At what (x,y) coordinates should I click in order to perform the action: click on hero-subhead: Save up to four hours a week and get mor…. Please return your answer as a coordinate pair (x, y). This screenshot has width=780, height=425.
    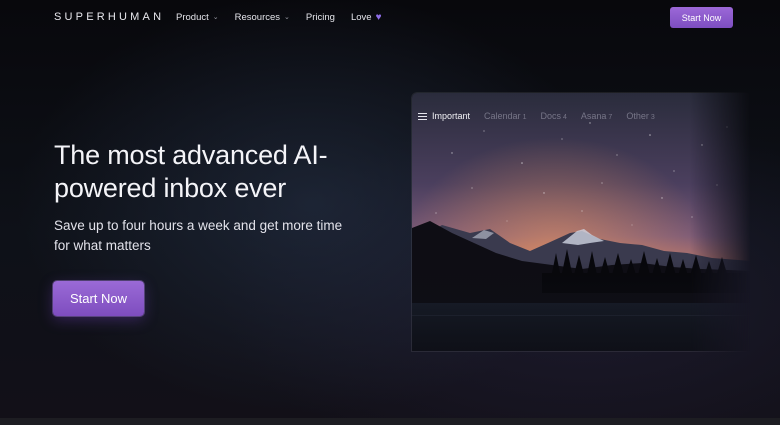
    Looking at the image, I should click on (198, 235).